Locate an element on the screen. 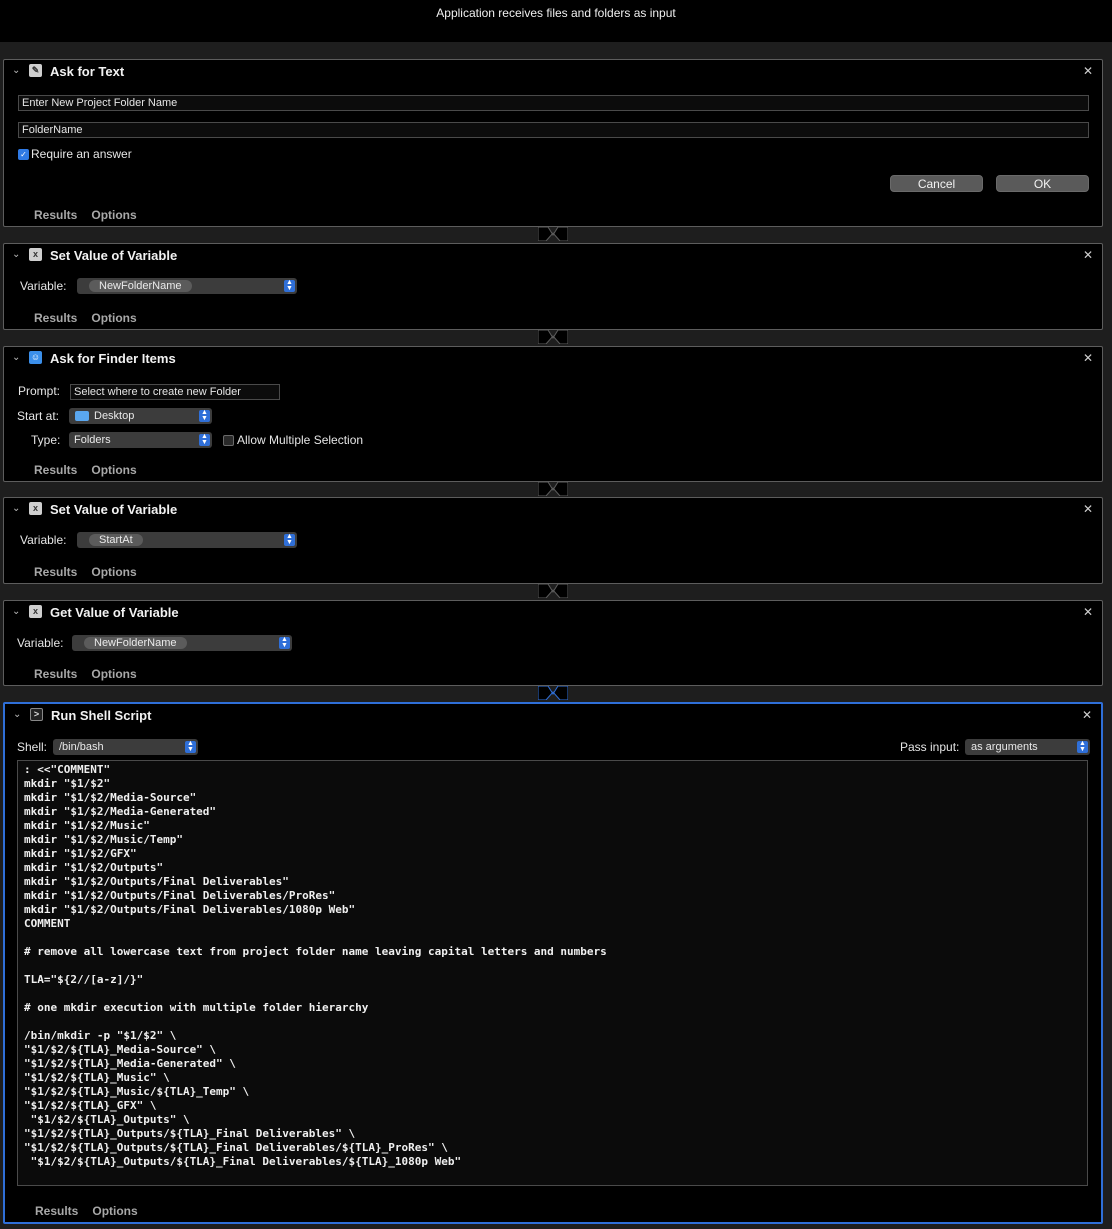 This screenshot has height=1229, width=1112. default-answer-field: FolderName is located at coordinates (553, 130).